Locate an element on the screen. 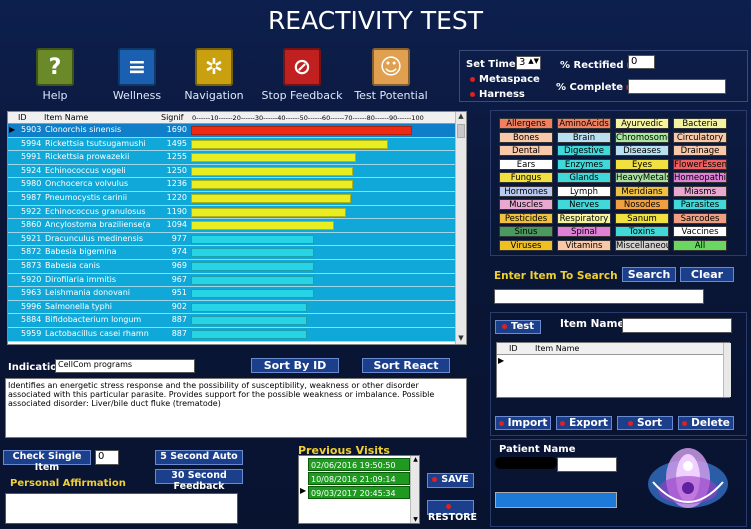 The height and width of the screenshot is (529, 751). check-single-input: 0 is located at coordinates (107, 457).